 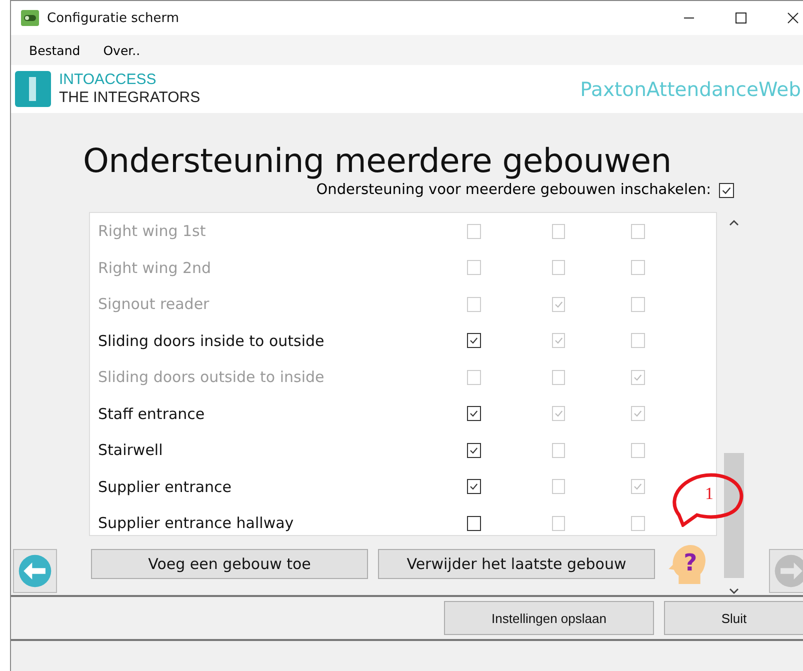 I want to click on annotation-callout: 1, so click(x=708, y=499).